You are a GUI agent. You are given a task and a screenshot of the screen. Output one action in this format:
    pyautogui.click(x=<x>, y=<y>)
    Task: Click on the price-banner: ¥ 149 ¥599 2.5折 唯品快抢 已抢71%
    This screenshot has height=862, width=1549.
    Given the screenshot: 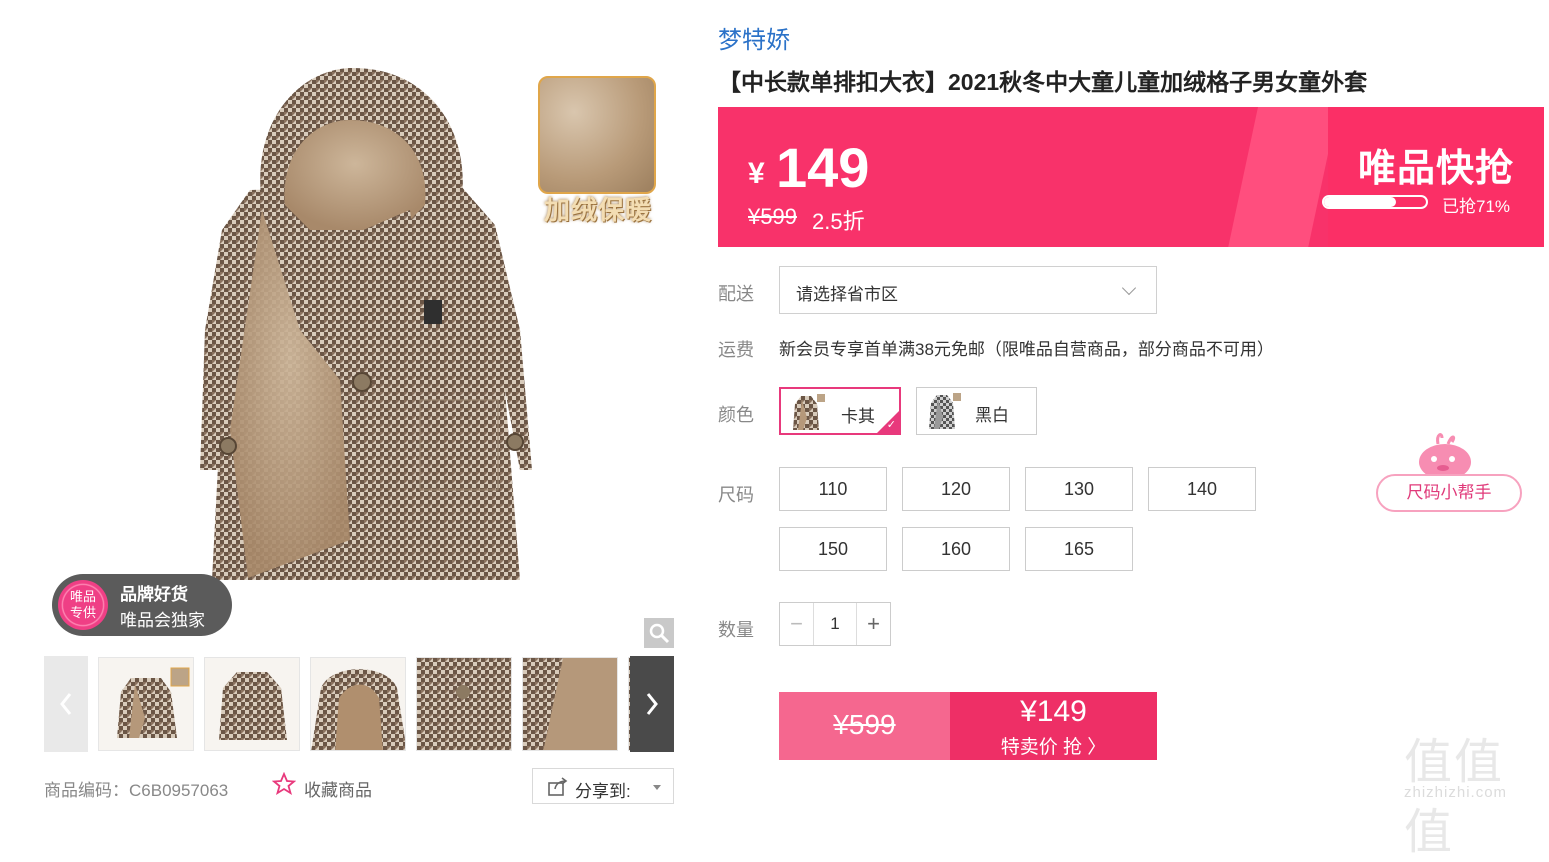 What is the action you would take?
    pyautogui.click(x=1131, y=177)
    